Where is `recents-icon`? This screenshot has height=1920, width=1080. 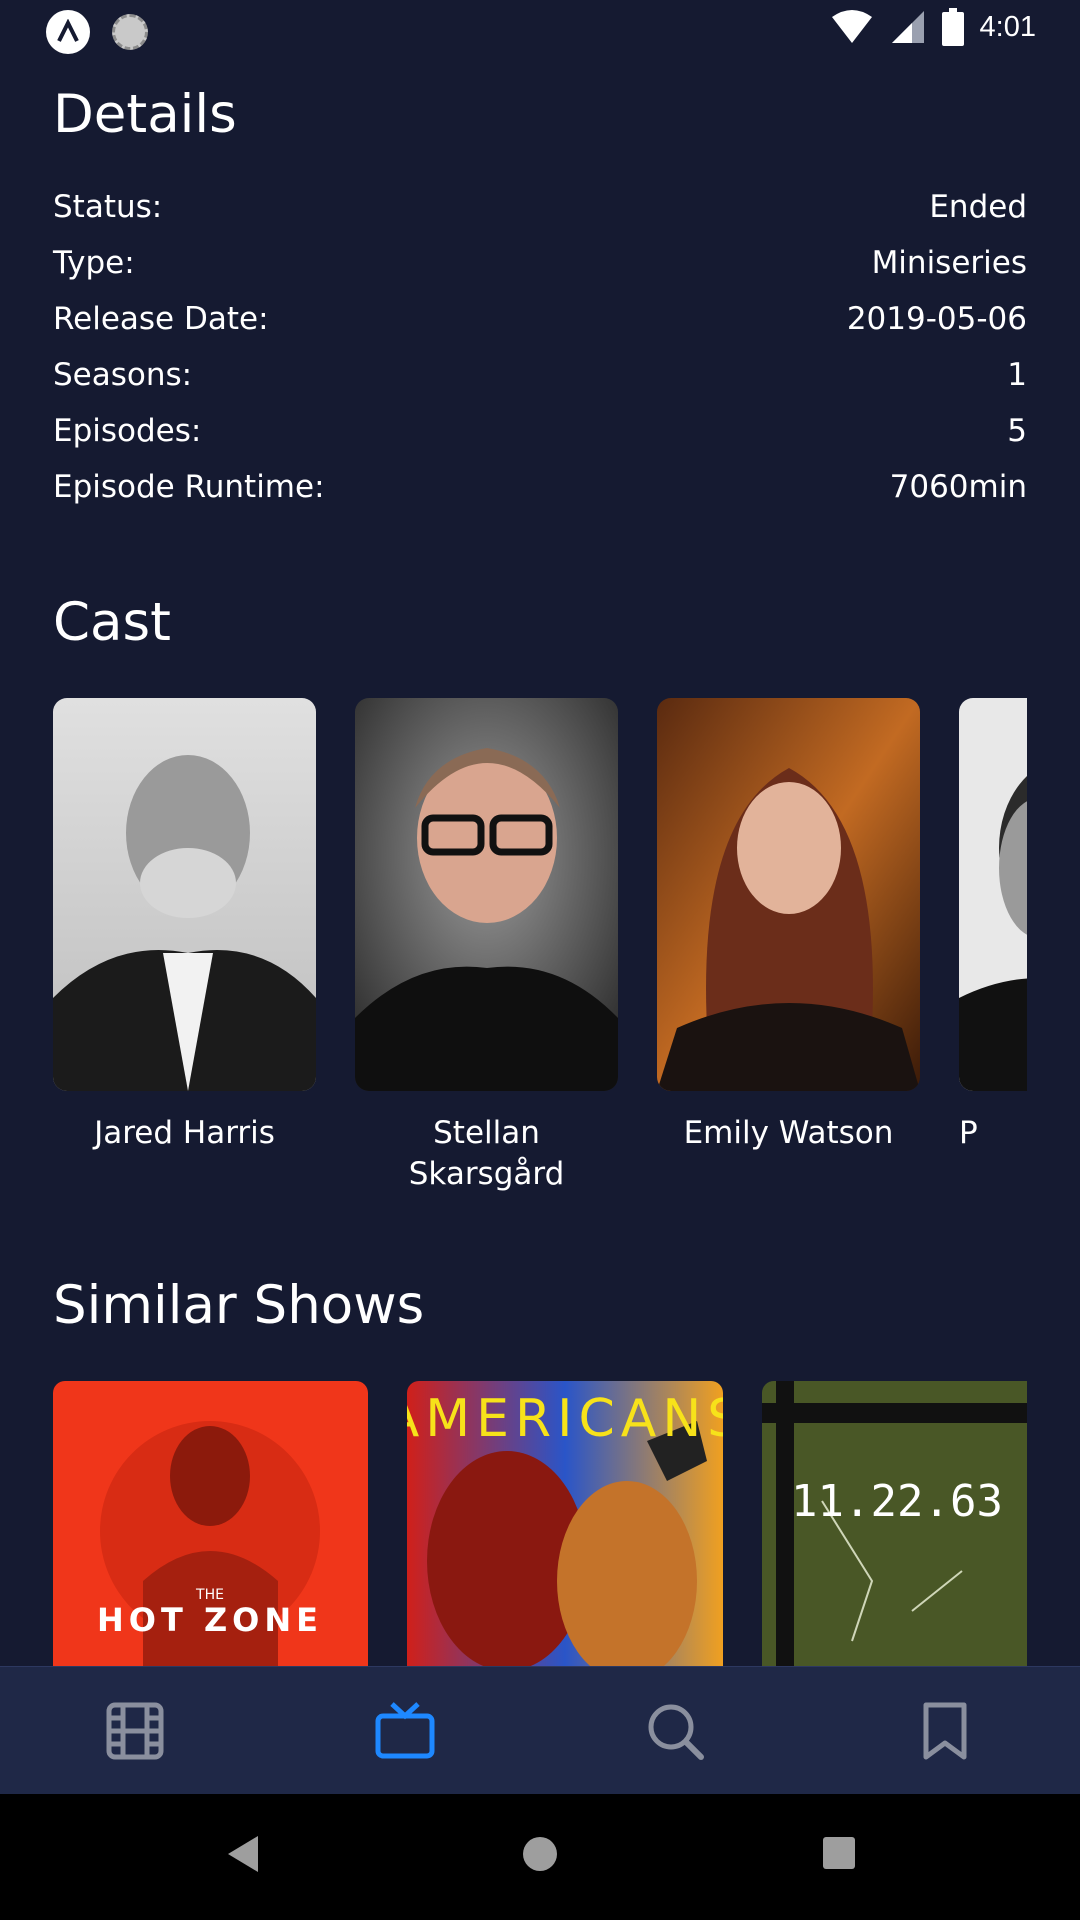 recents-icon is located at coordinates (839, 1853).